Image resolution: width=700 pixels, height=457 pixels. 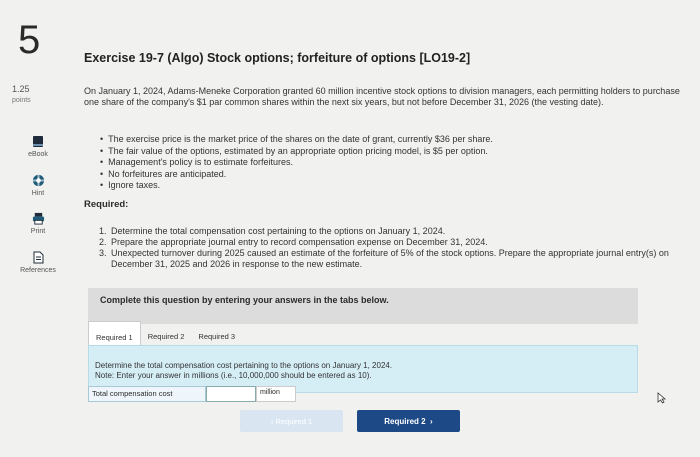 I want to click on field-label: Total compensation cost, so click(x=147, y=394).